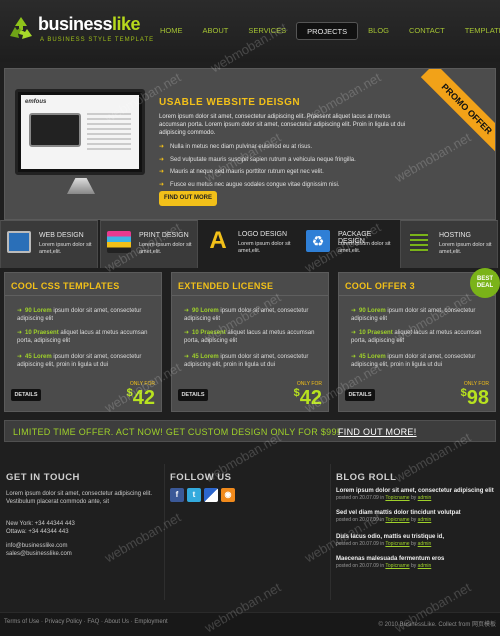  Describe the element at coordinates (474, 398) in the screenshot. I see `price: $98` at that location.